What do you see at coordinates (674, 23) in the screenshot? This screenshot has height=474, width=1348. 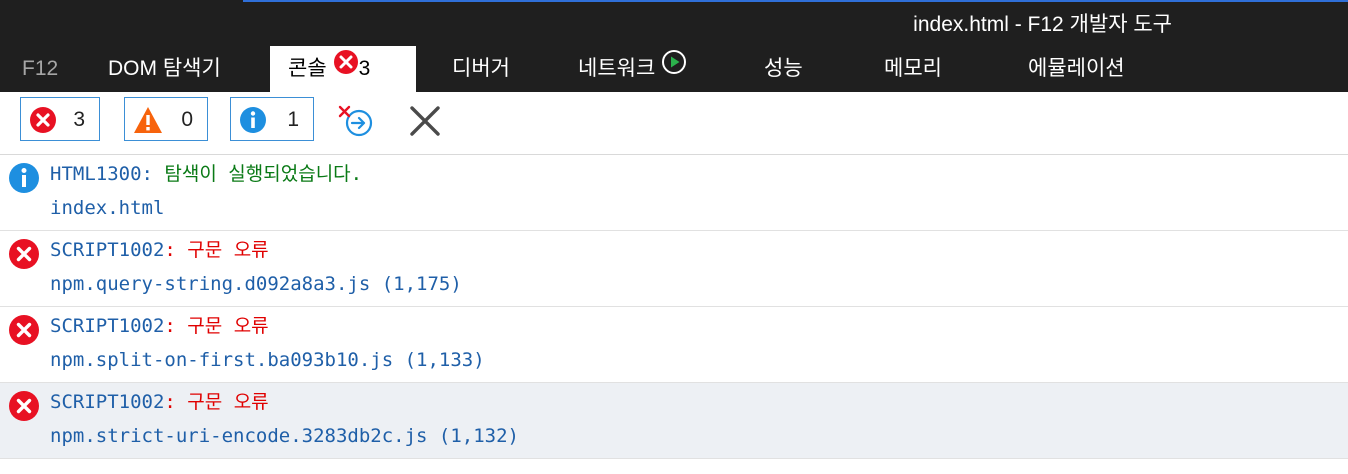 I see `title-bar: index.html - F12 개발자 도구` at bounding box center [674, 23].